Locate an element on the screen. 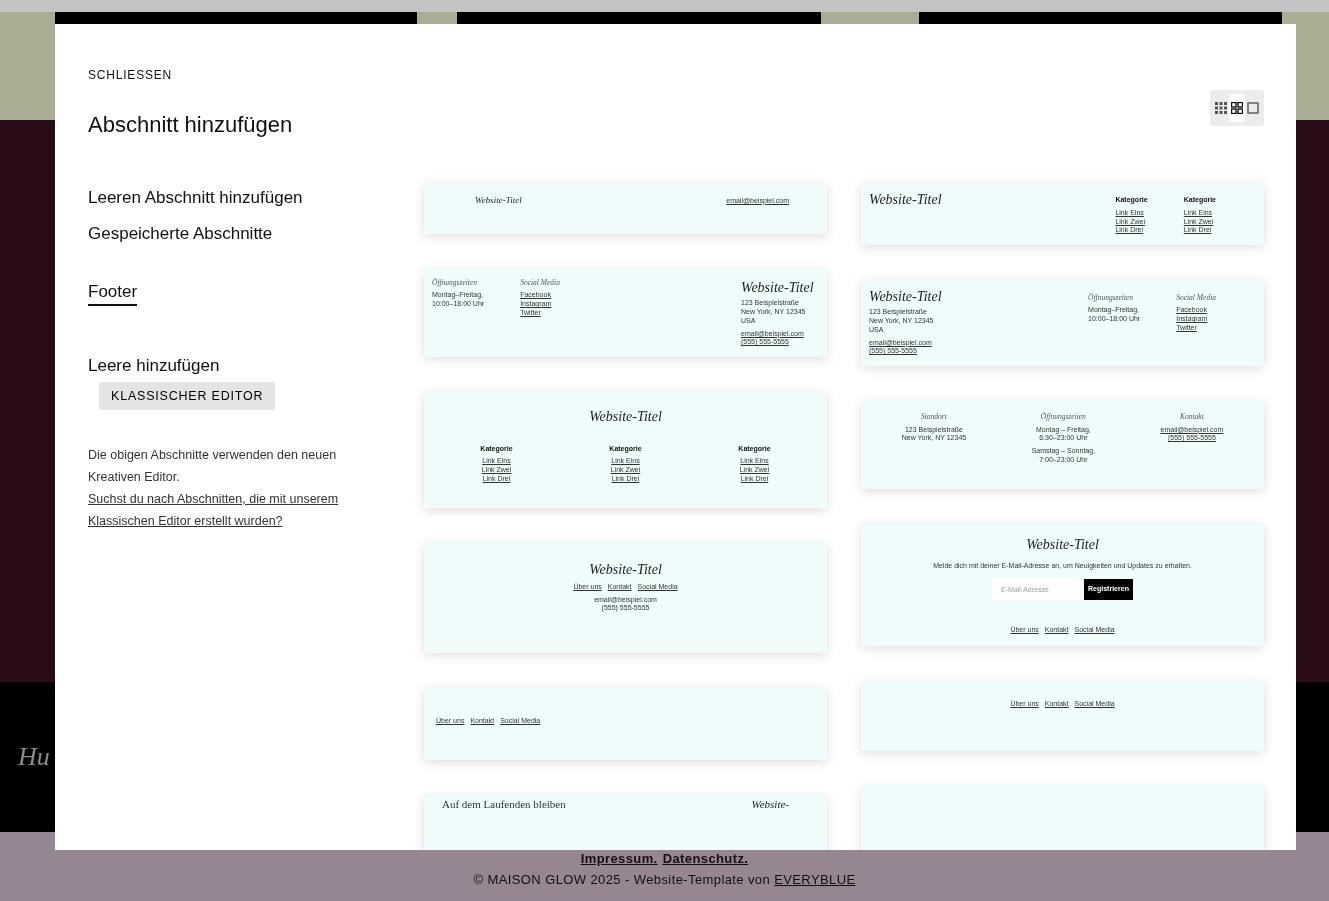 This screenshot has width=1329, height=901. footer-template-card: Auf dem Laufenden bleiben Website- is located at coordinates (625, 821).